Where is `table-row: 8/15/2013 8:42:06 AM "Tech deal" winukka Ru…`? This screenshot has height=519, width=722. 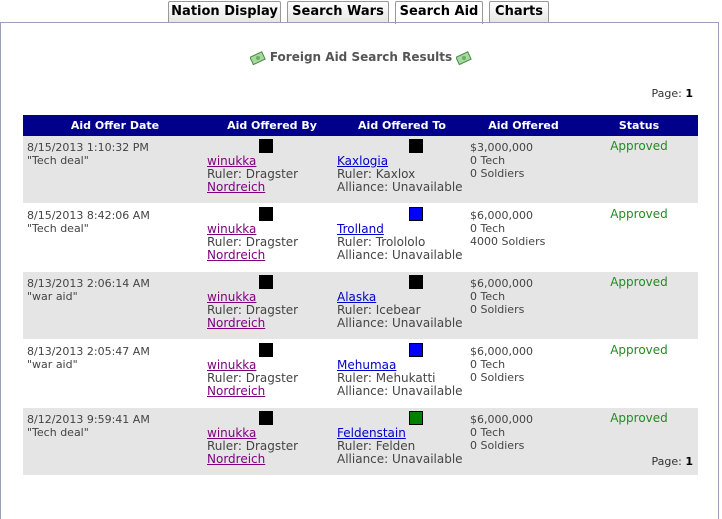
table-row: 8/15/2013 8:42:06 AM "Tech deal" winukka Ru… is located at coordinates (360, 237).